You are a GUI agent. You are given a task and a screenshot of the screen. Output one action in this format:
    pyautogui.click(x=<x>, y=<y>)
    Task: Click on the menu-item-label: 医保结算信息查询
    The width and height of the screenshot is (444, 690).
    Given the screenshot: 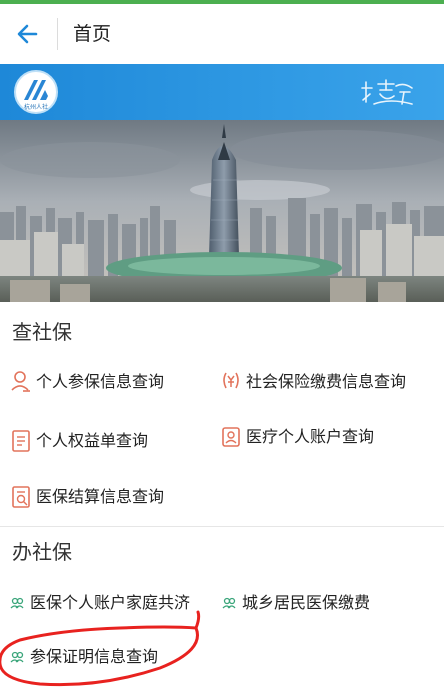 What is the action you would take?
    pyautogui.click(x=100, y=496)
    